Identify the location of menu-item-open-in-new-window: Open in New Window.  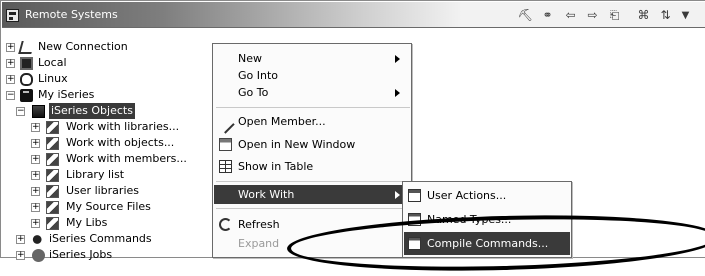
(312, 144).